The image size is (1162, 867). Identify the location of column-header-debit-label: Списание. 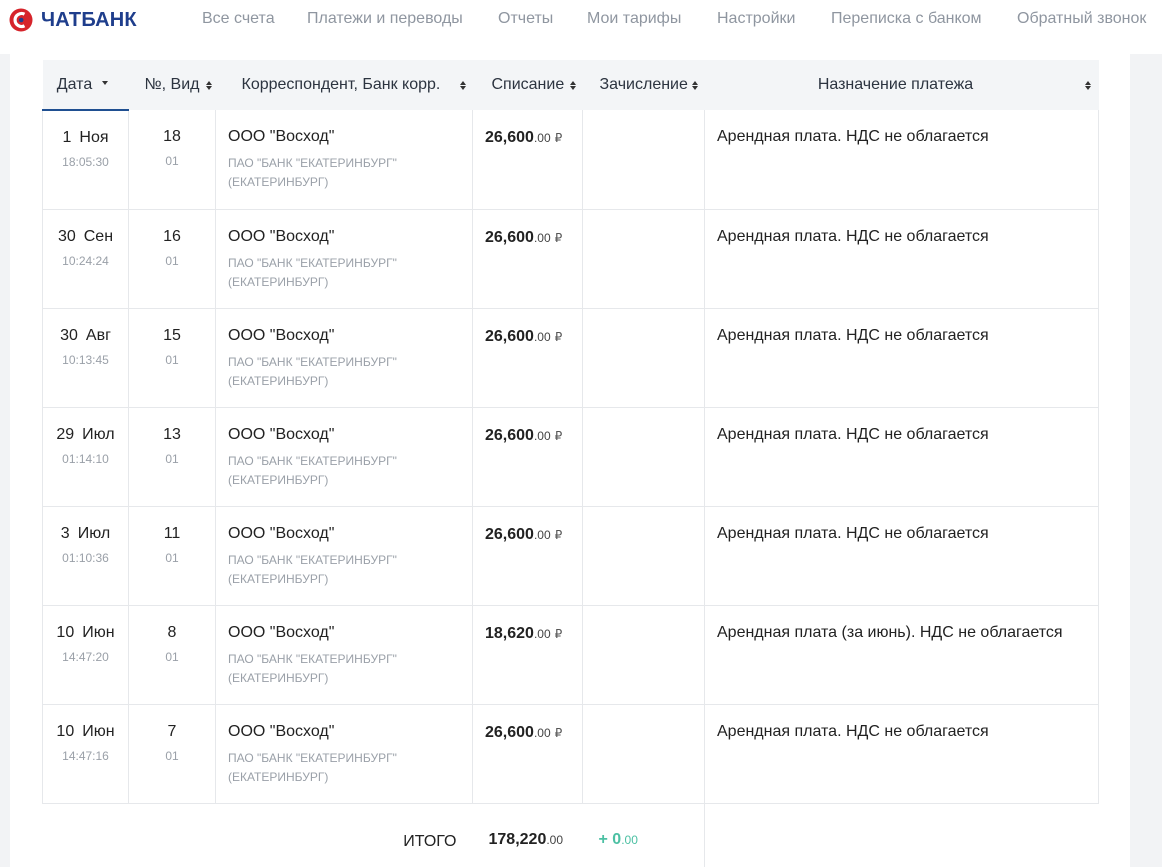
(528, 84).